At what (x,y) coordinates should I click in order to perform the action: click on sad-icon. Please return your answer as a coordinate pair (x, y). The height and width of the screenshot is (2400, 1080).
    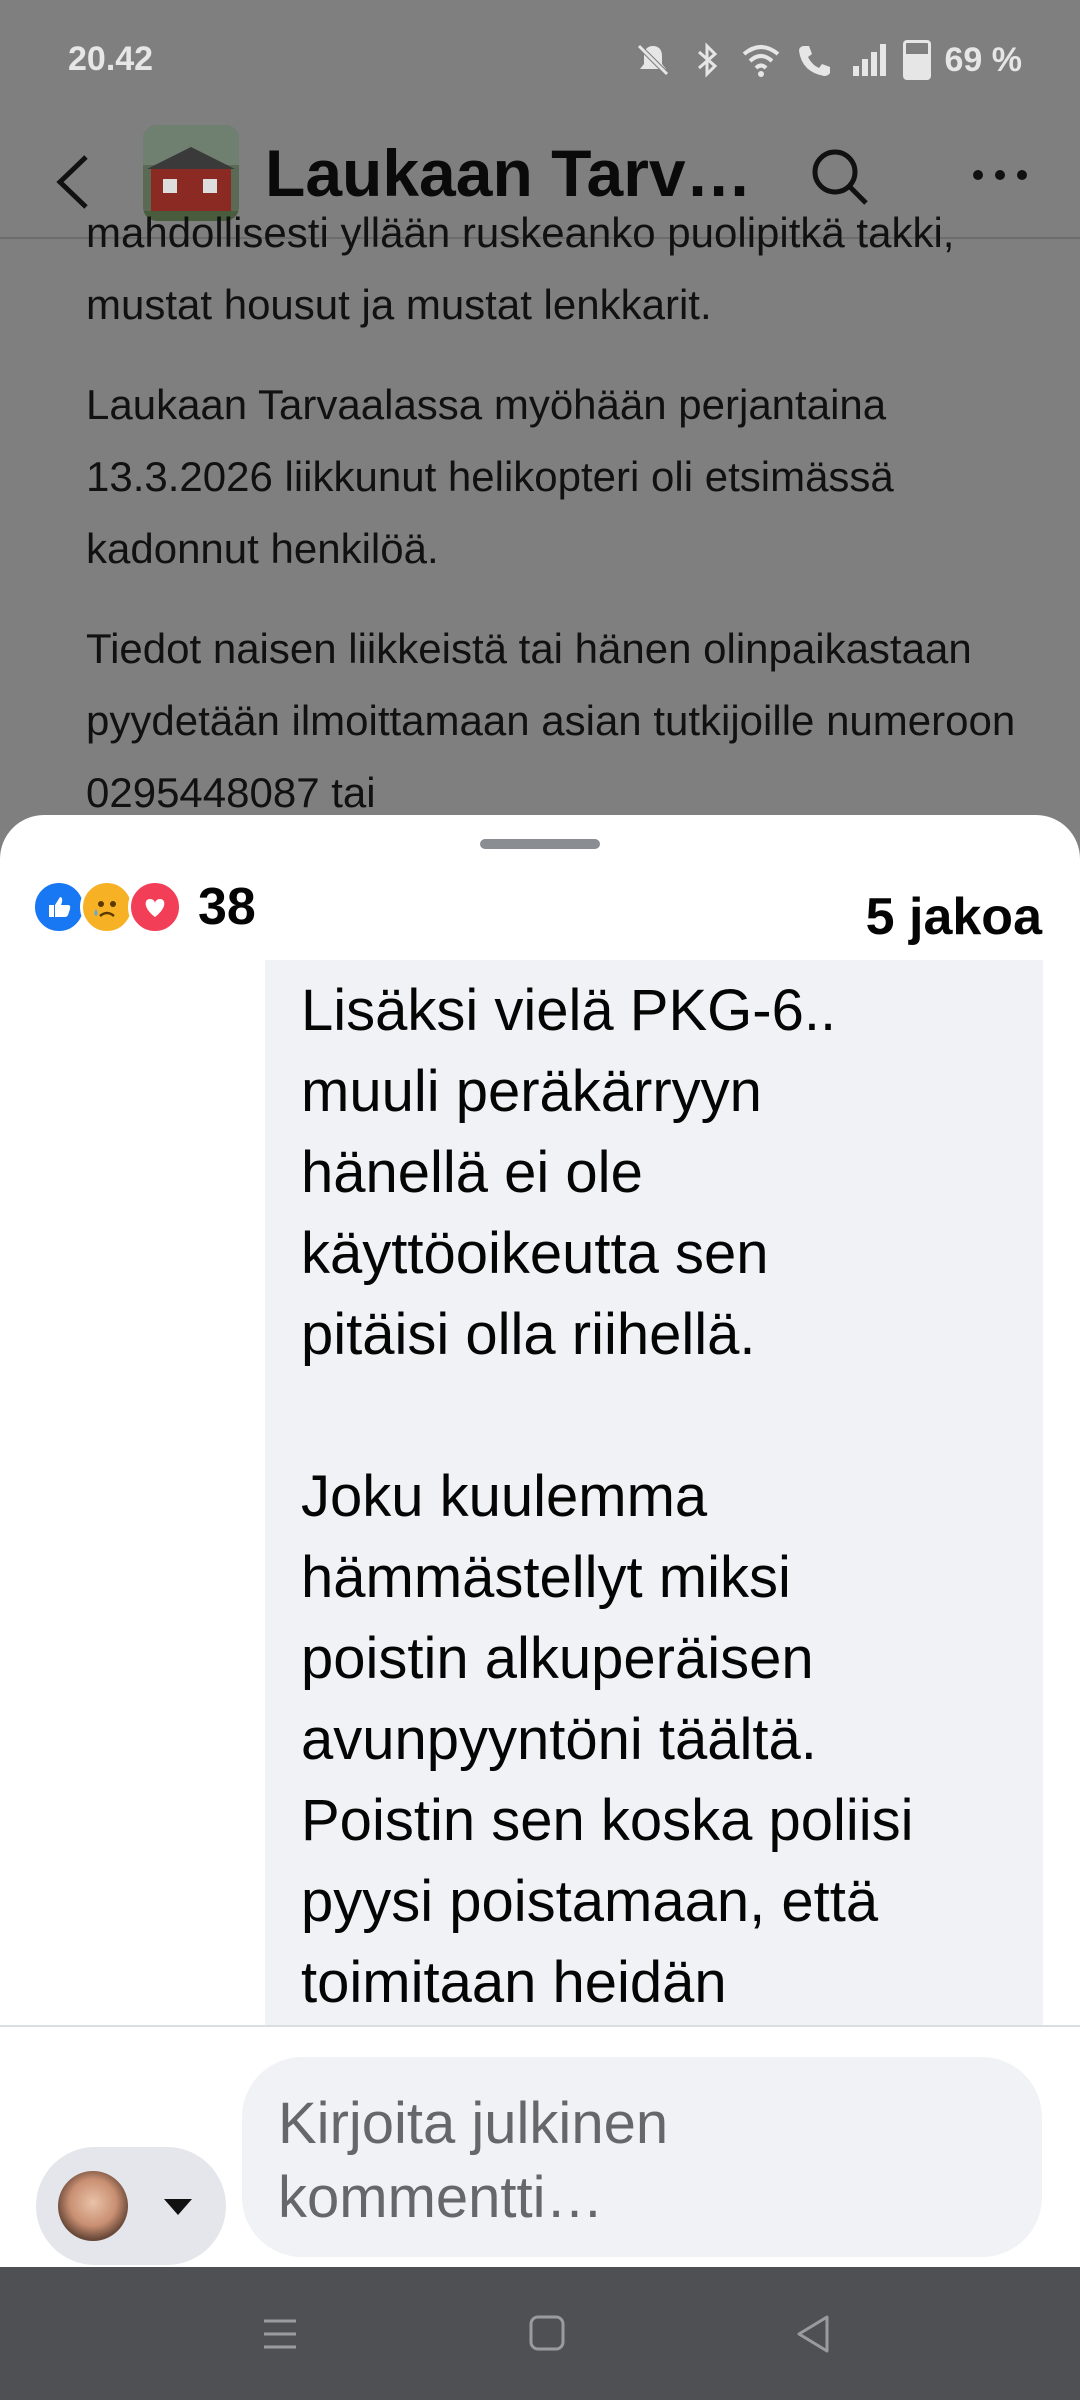
    Looking at the image, I should click on (107, 907).